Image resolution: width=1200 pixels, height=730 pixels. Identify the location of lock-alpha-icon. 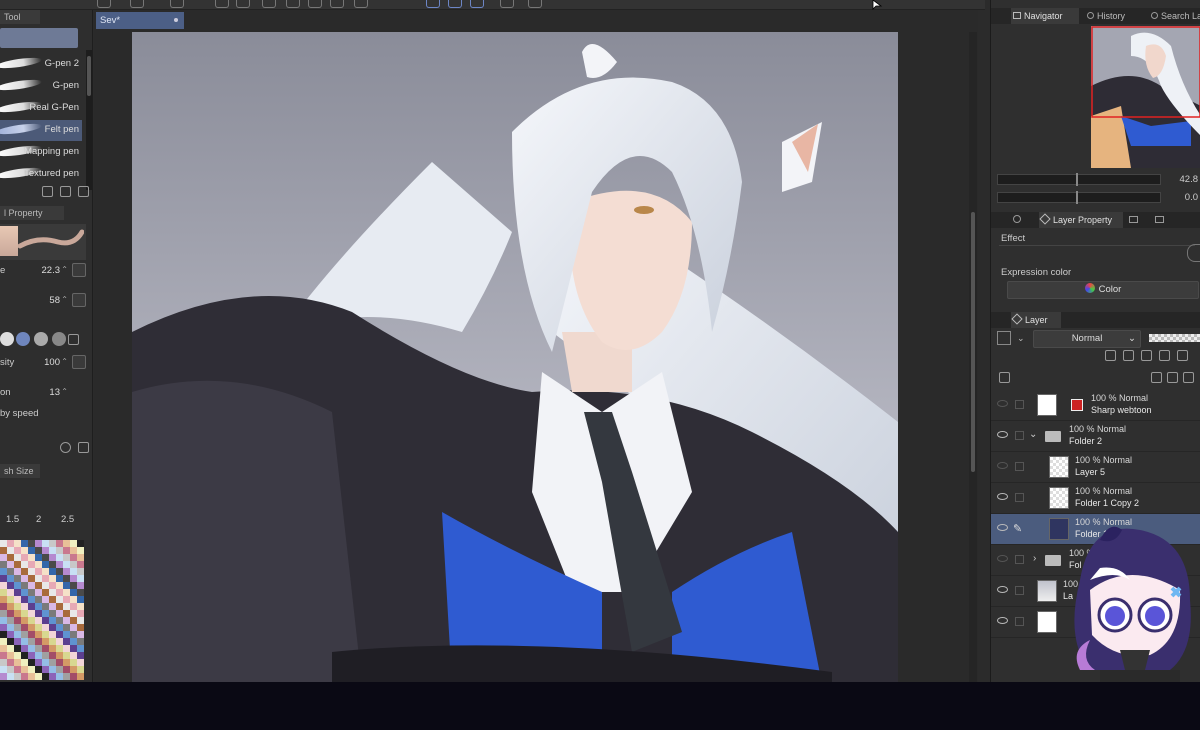
(1164, 355).